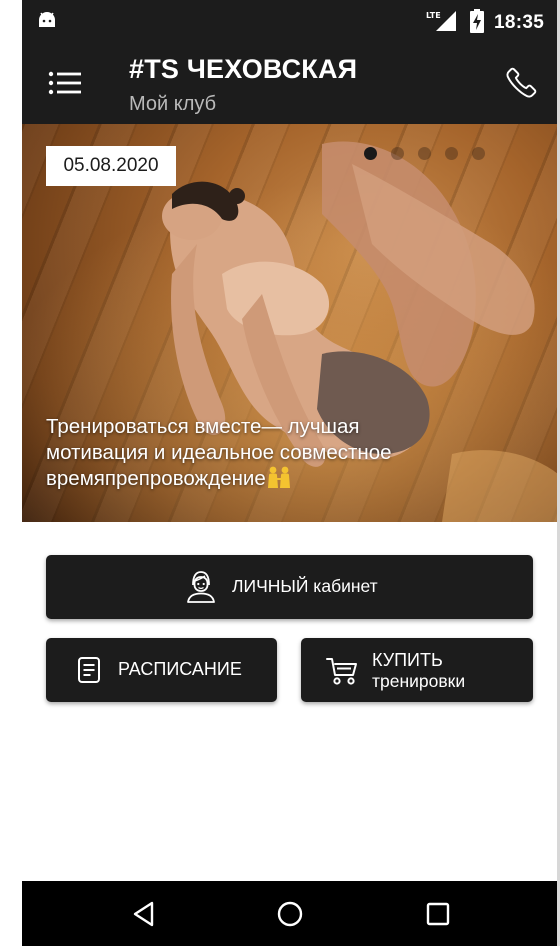 This screenshot has width=560, height=946. Describe the element at coordinates (305, 586) in the screenshot. I see `personal-cabinet-label: ЛИЧНЫЙ кабинет` at that location.